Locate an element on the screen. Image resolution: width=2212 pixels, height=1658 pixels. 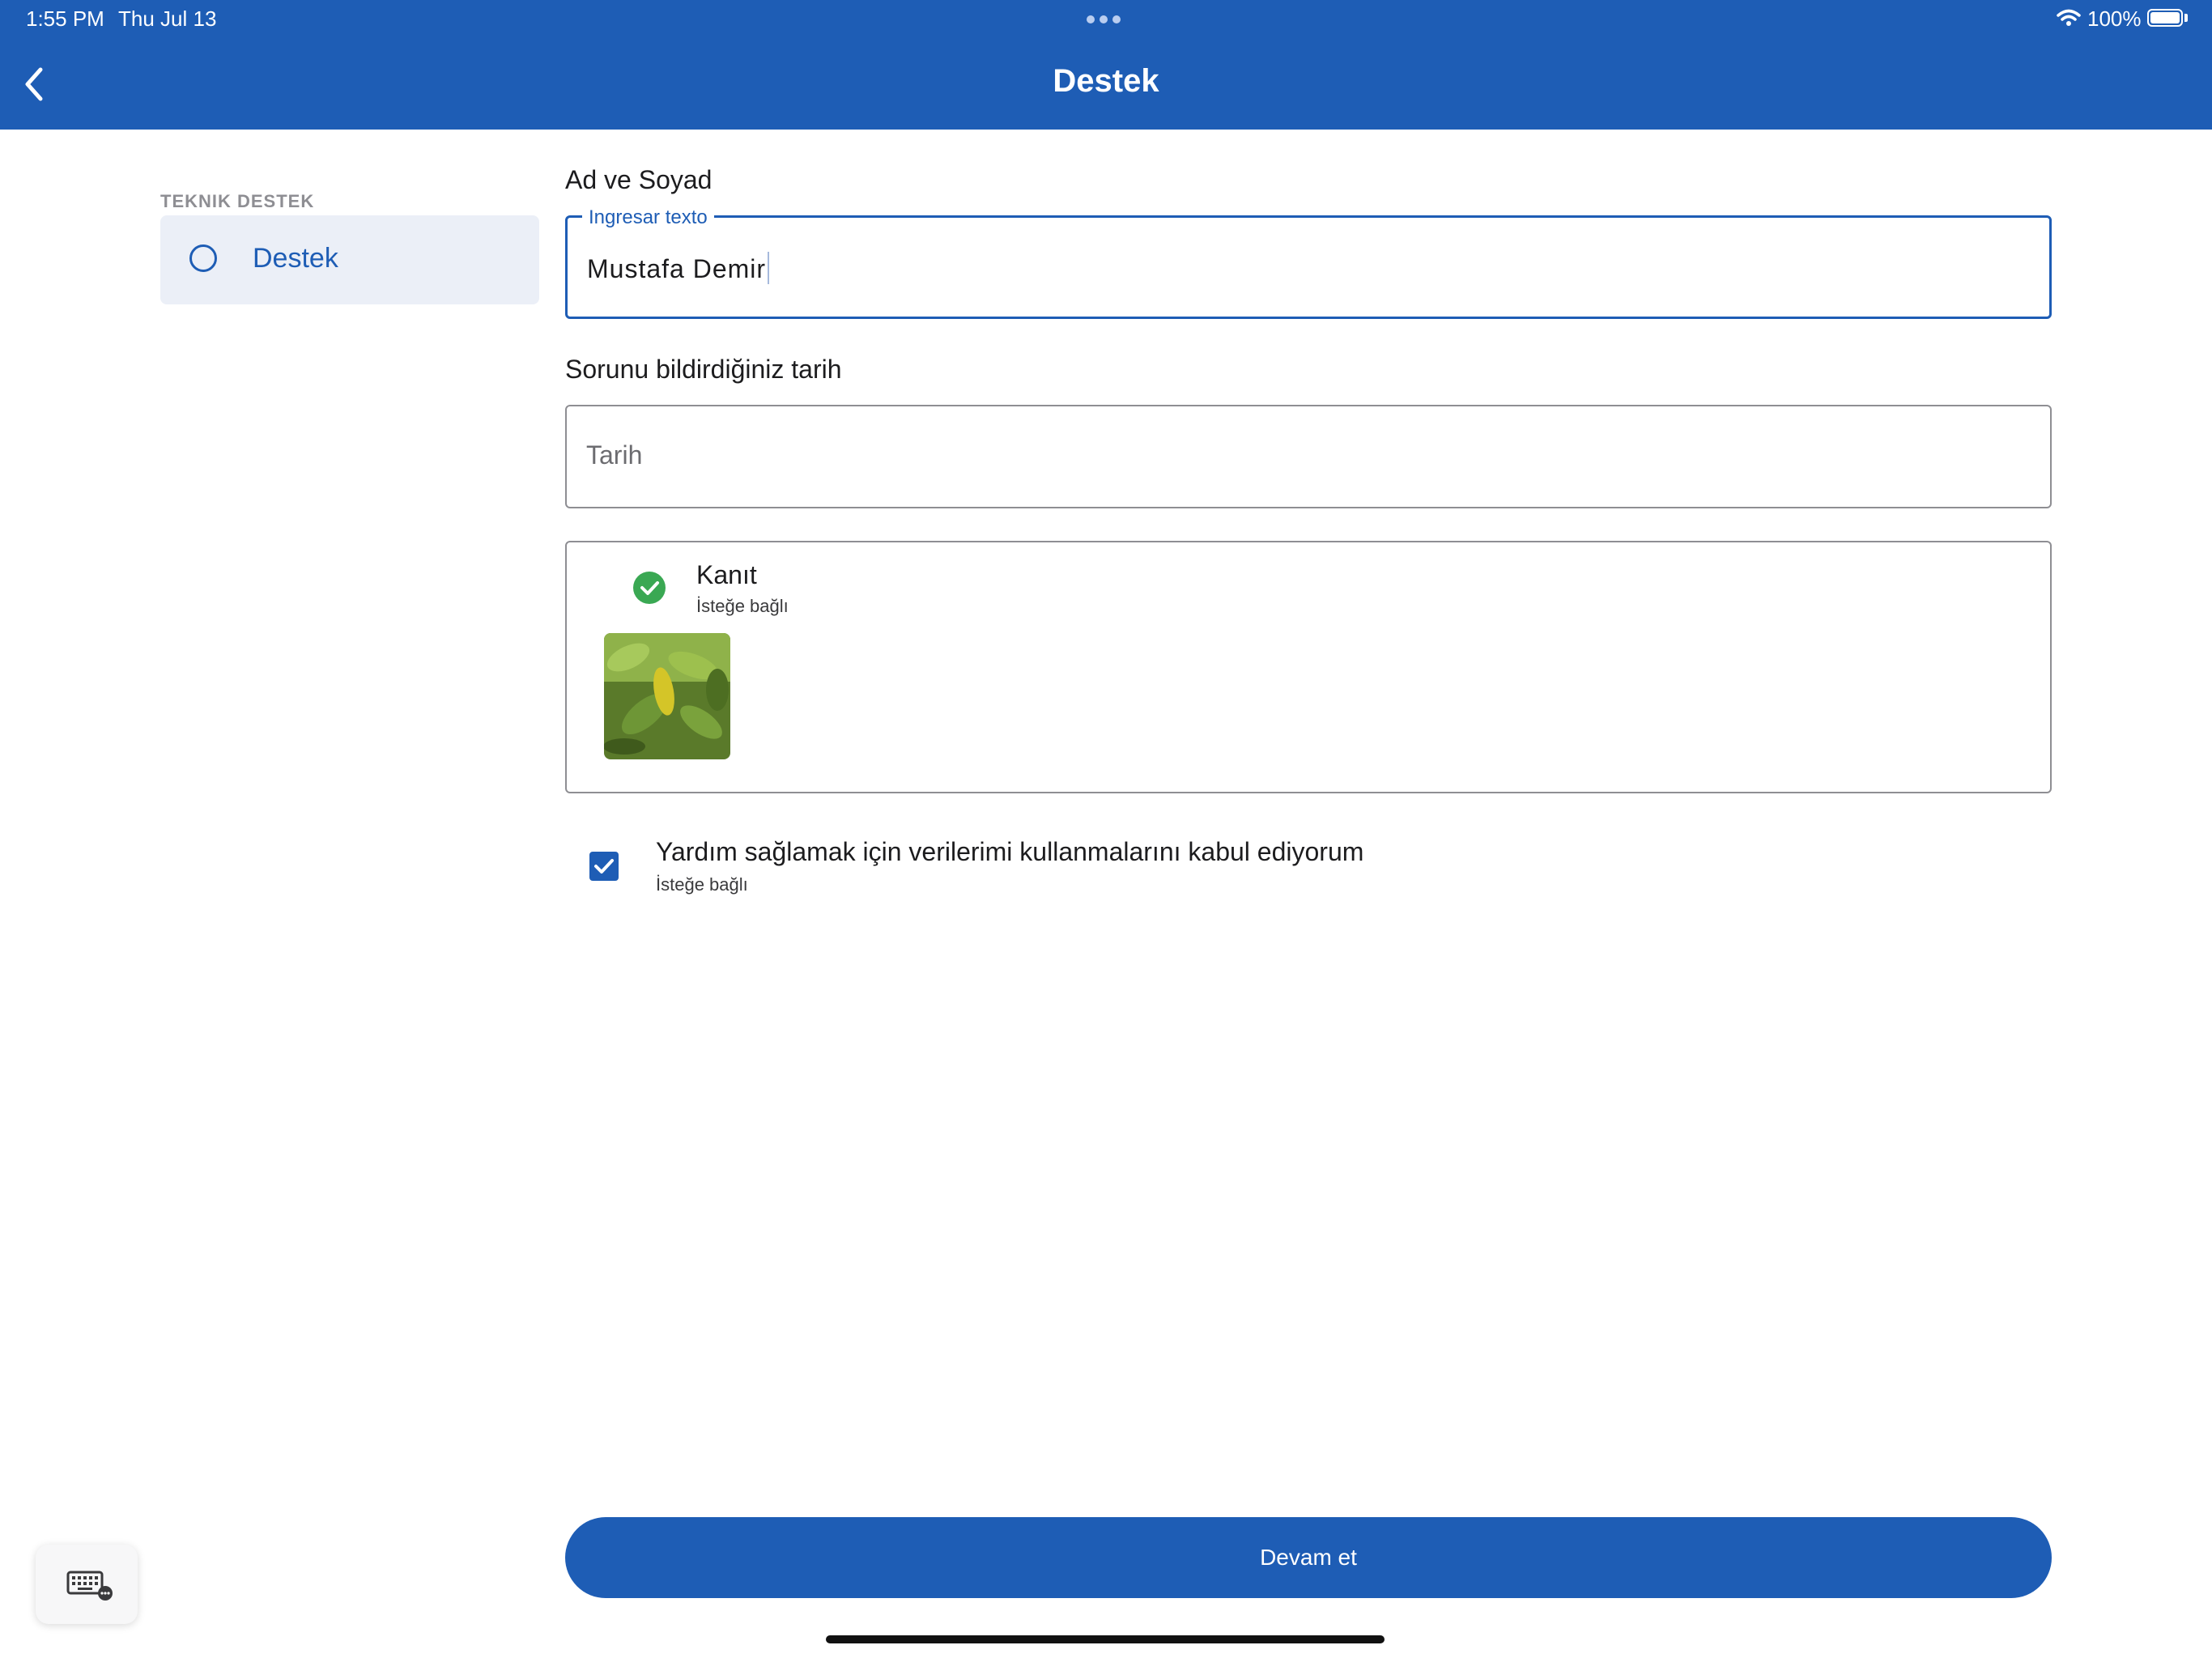
date-field-label: Sorunu bildirdiğiniz tarih is located at coordinates (703, 369).